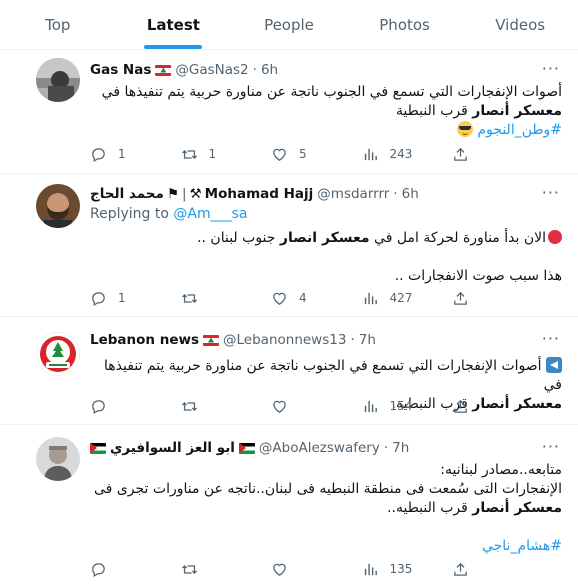 The height and width of the screenshot is (587, 578). Describe the element at coordinates (464, 129) in the screenshot. I see `sunglasses-emoji-icon` at that location.